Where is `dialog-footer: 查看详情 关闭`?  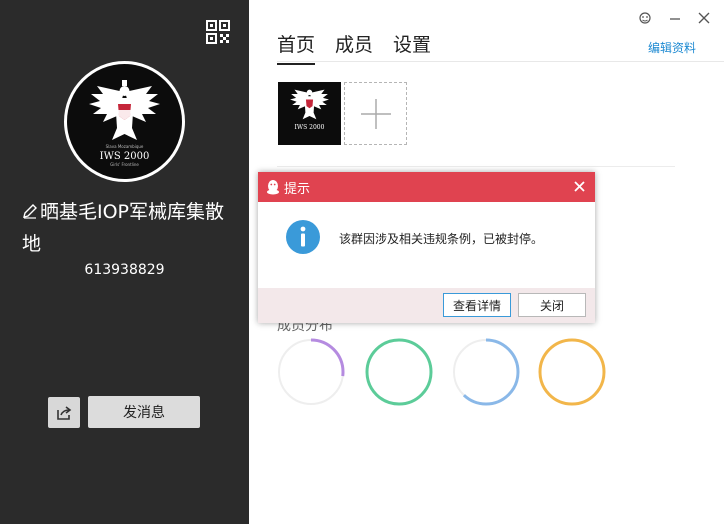 dialog-footer: 查看详情 关闭 is located at coordinates (426, 305).